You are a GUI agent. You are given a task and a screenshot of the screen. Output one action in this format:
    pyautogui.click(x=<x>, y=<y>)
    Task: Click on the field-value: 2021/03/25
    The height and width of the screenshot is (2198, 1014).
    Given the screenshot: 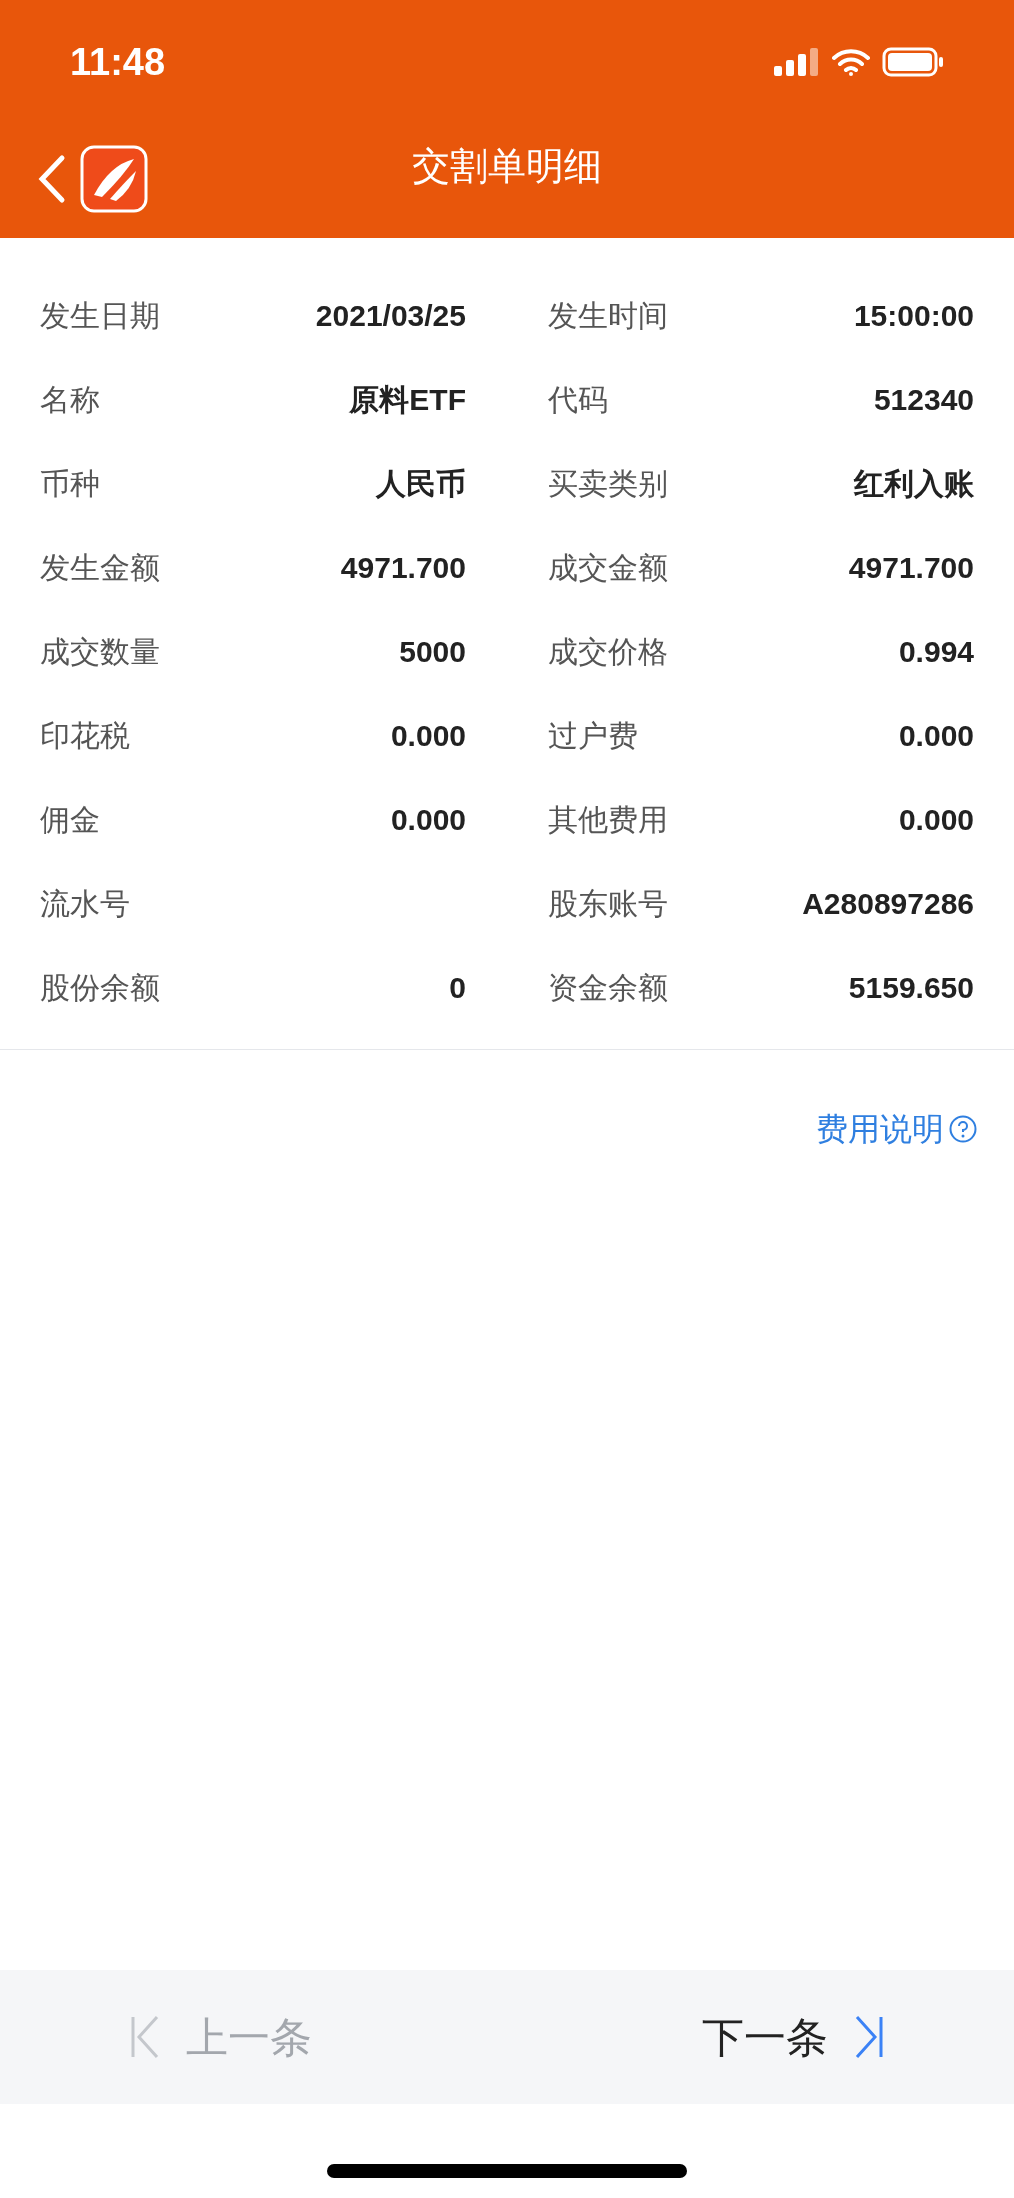 What is the action you would take?
    pyautogui.click(x=390, y=315)
    